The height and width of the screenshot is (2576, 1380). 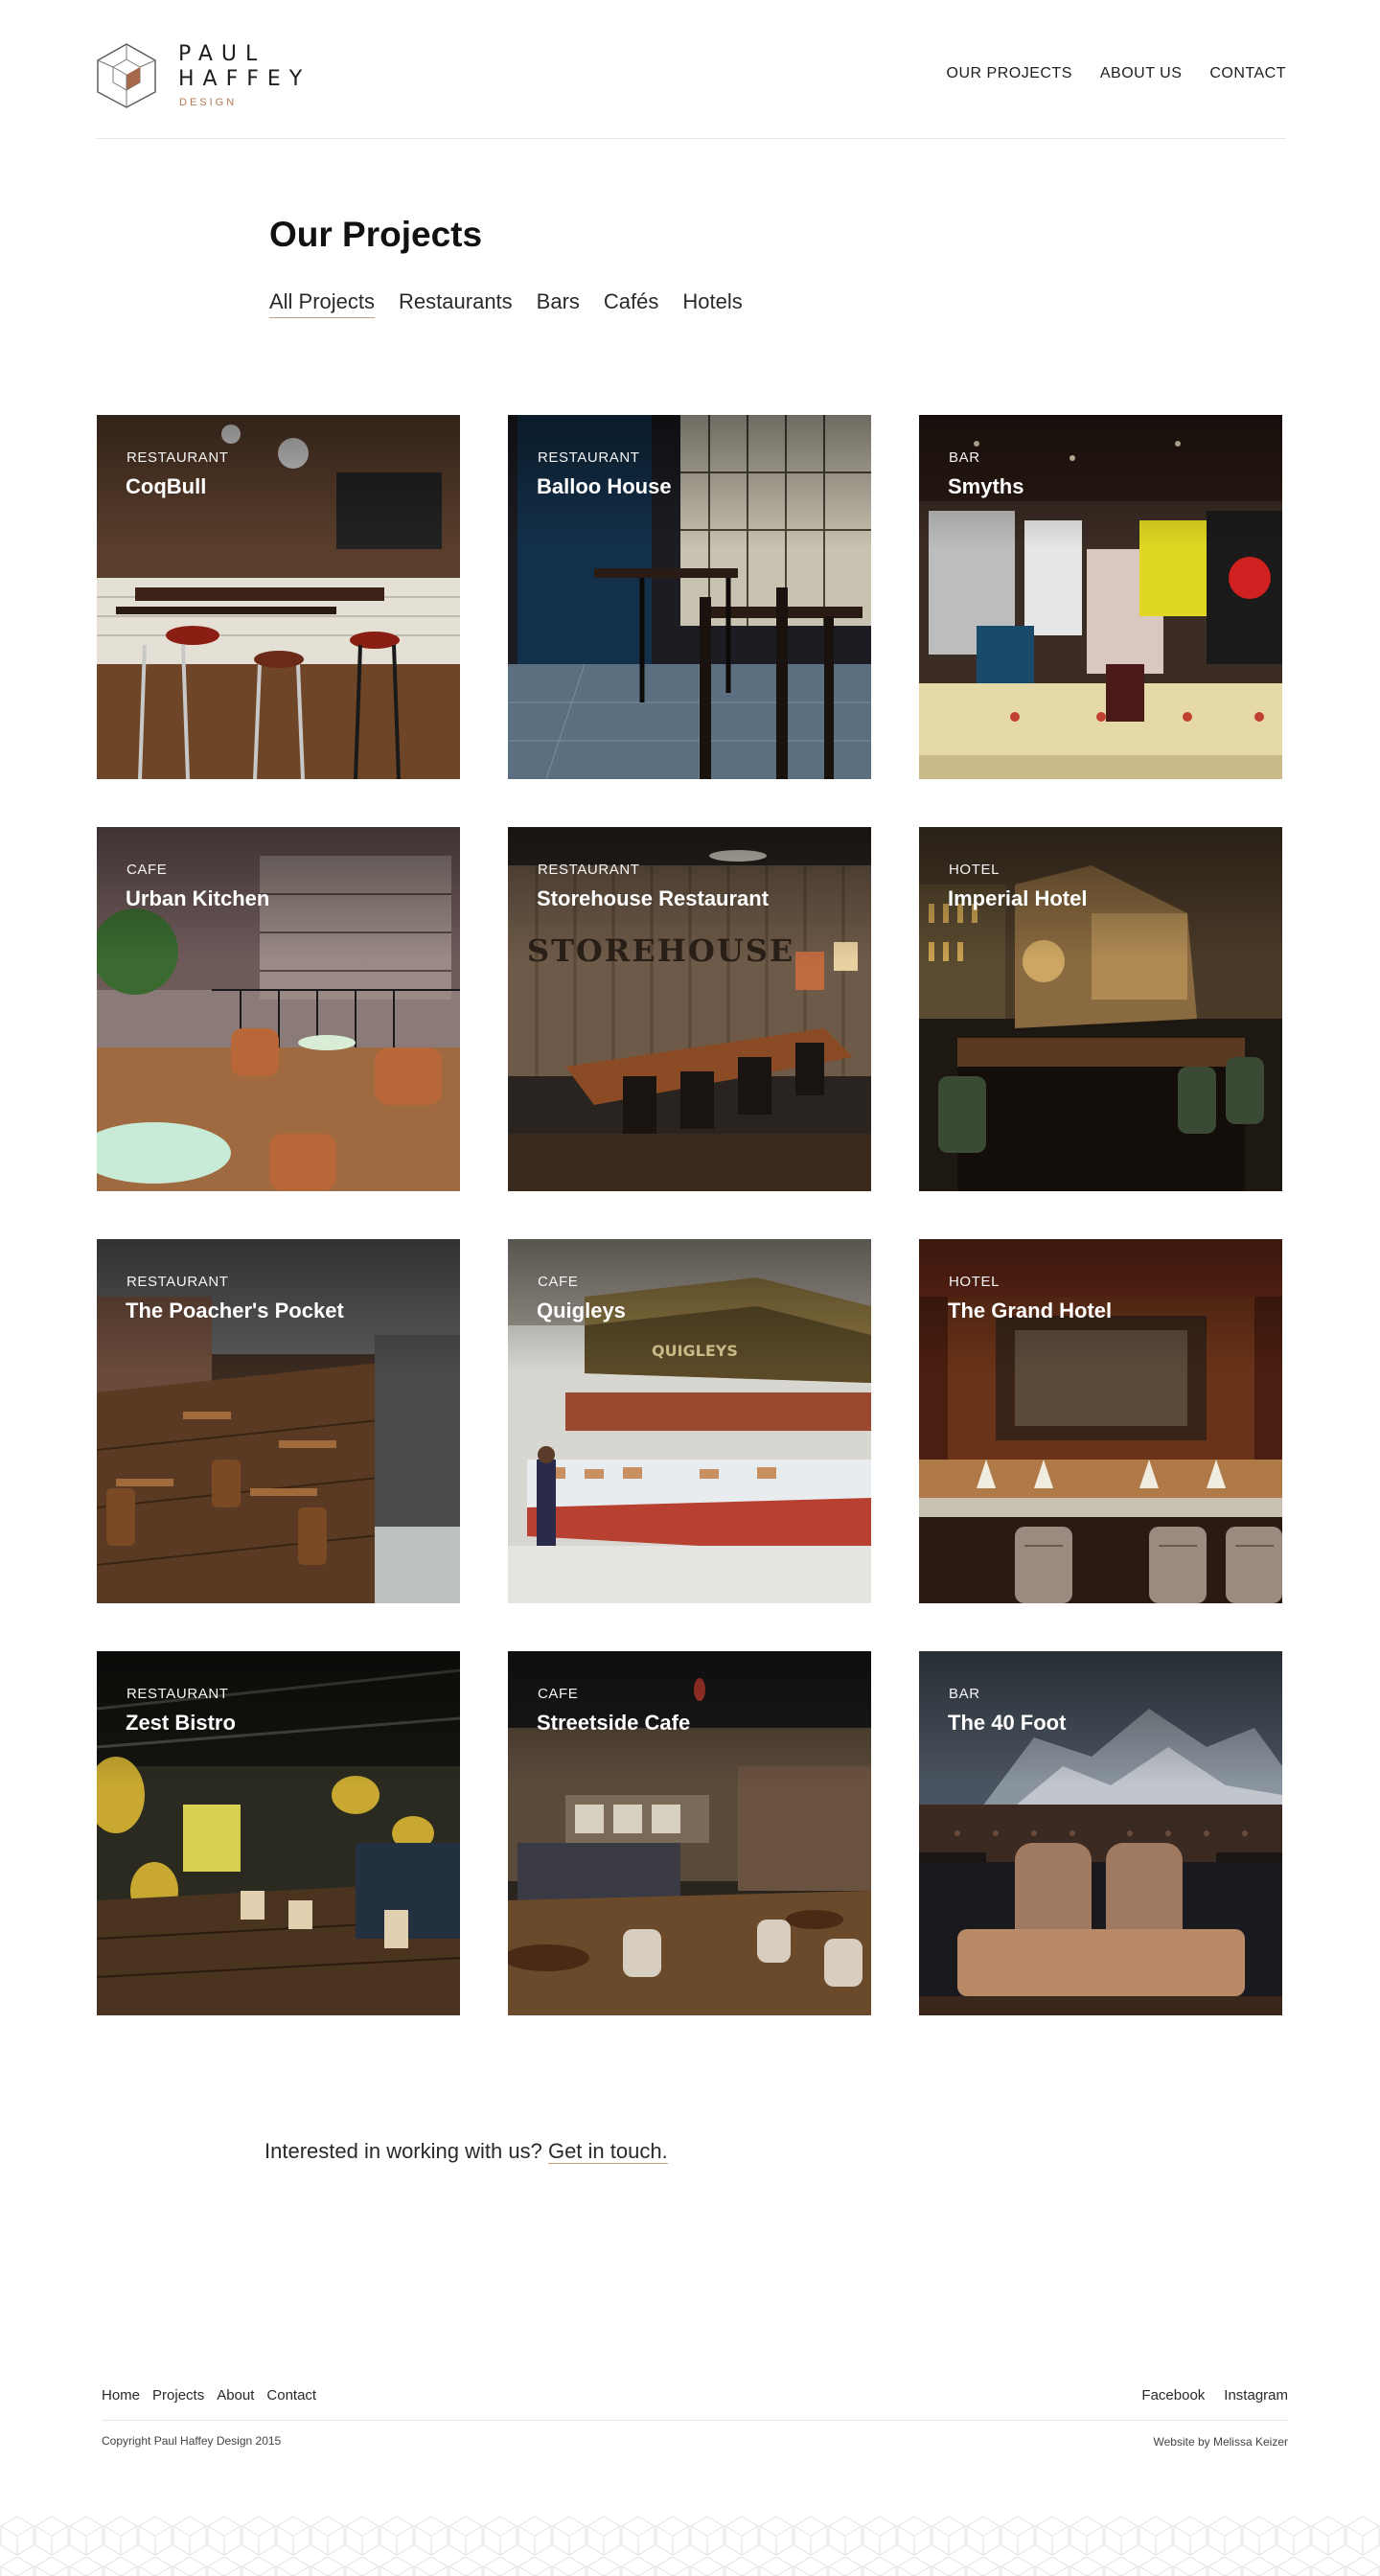 What do you see at coordinates (1009, 73) in the screenshot?
I see `nav-our-projects: OUR PROJECTS` at bounding box center [1009, 73].